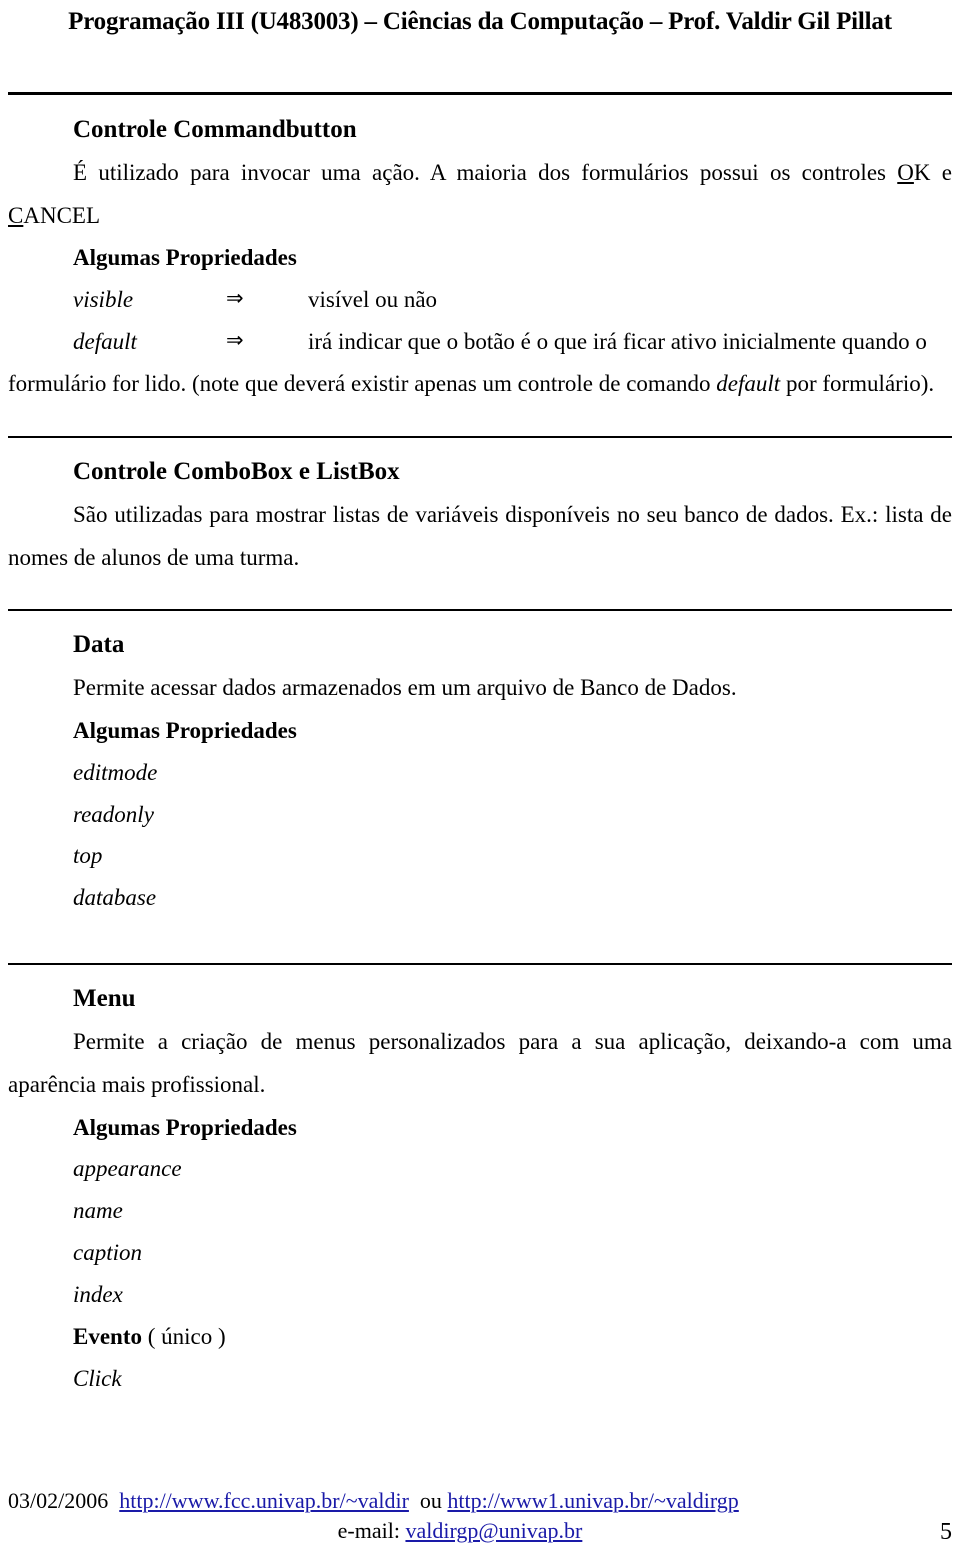 The width and height of the screenshot is (960, 1559). I want to click on footer-line-email: e-mail: valdirgp@univap.br 5, so click(480, 1531).